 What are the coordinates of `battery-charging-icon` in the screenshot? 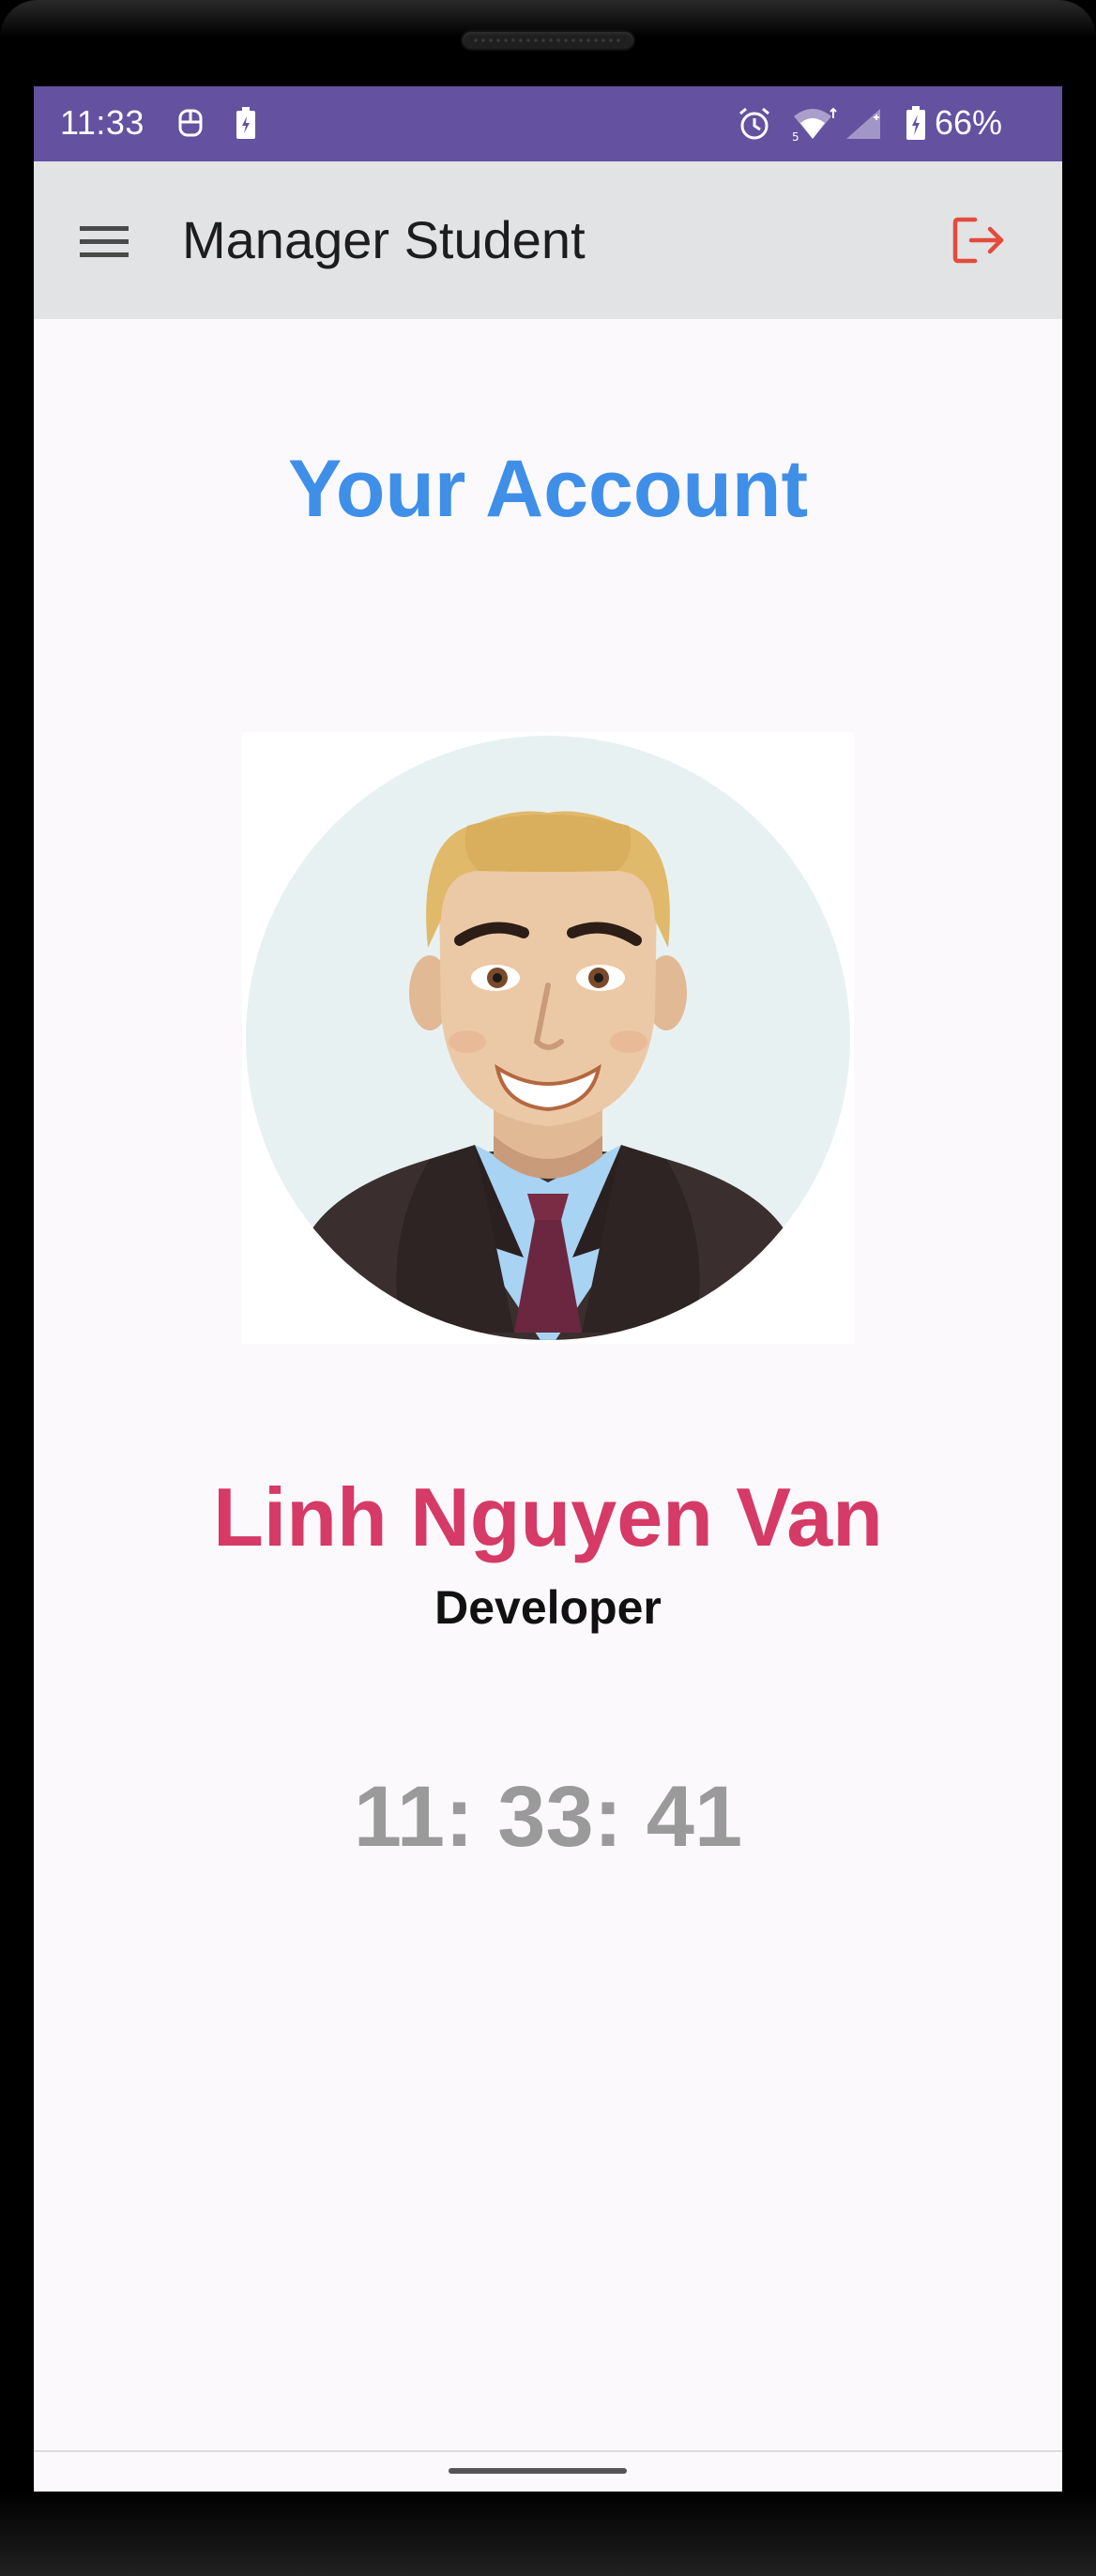 It's located at (916, 126).